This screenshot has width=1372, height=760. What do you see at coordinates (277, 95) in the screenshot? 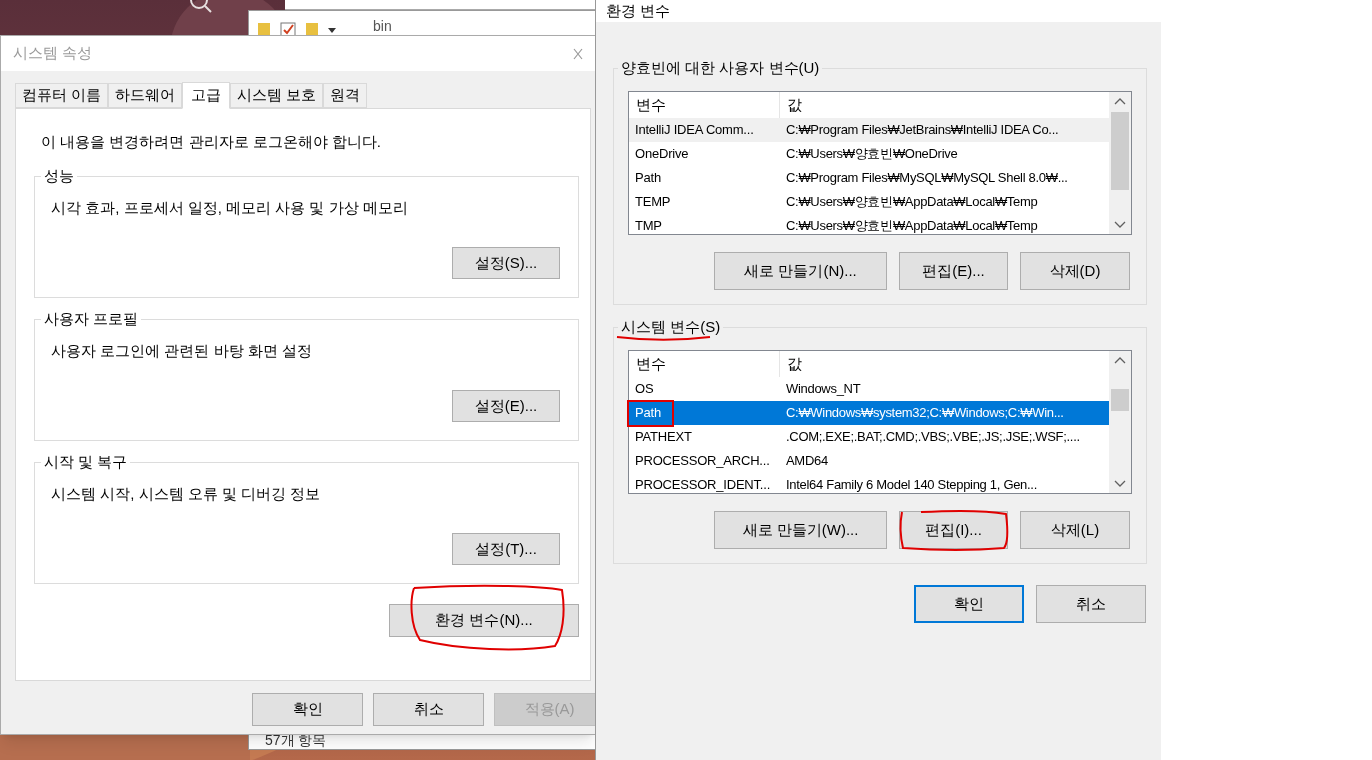
I see `tab: 시스템 보호` at bounding box center [277, 95].